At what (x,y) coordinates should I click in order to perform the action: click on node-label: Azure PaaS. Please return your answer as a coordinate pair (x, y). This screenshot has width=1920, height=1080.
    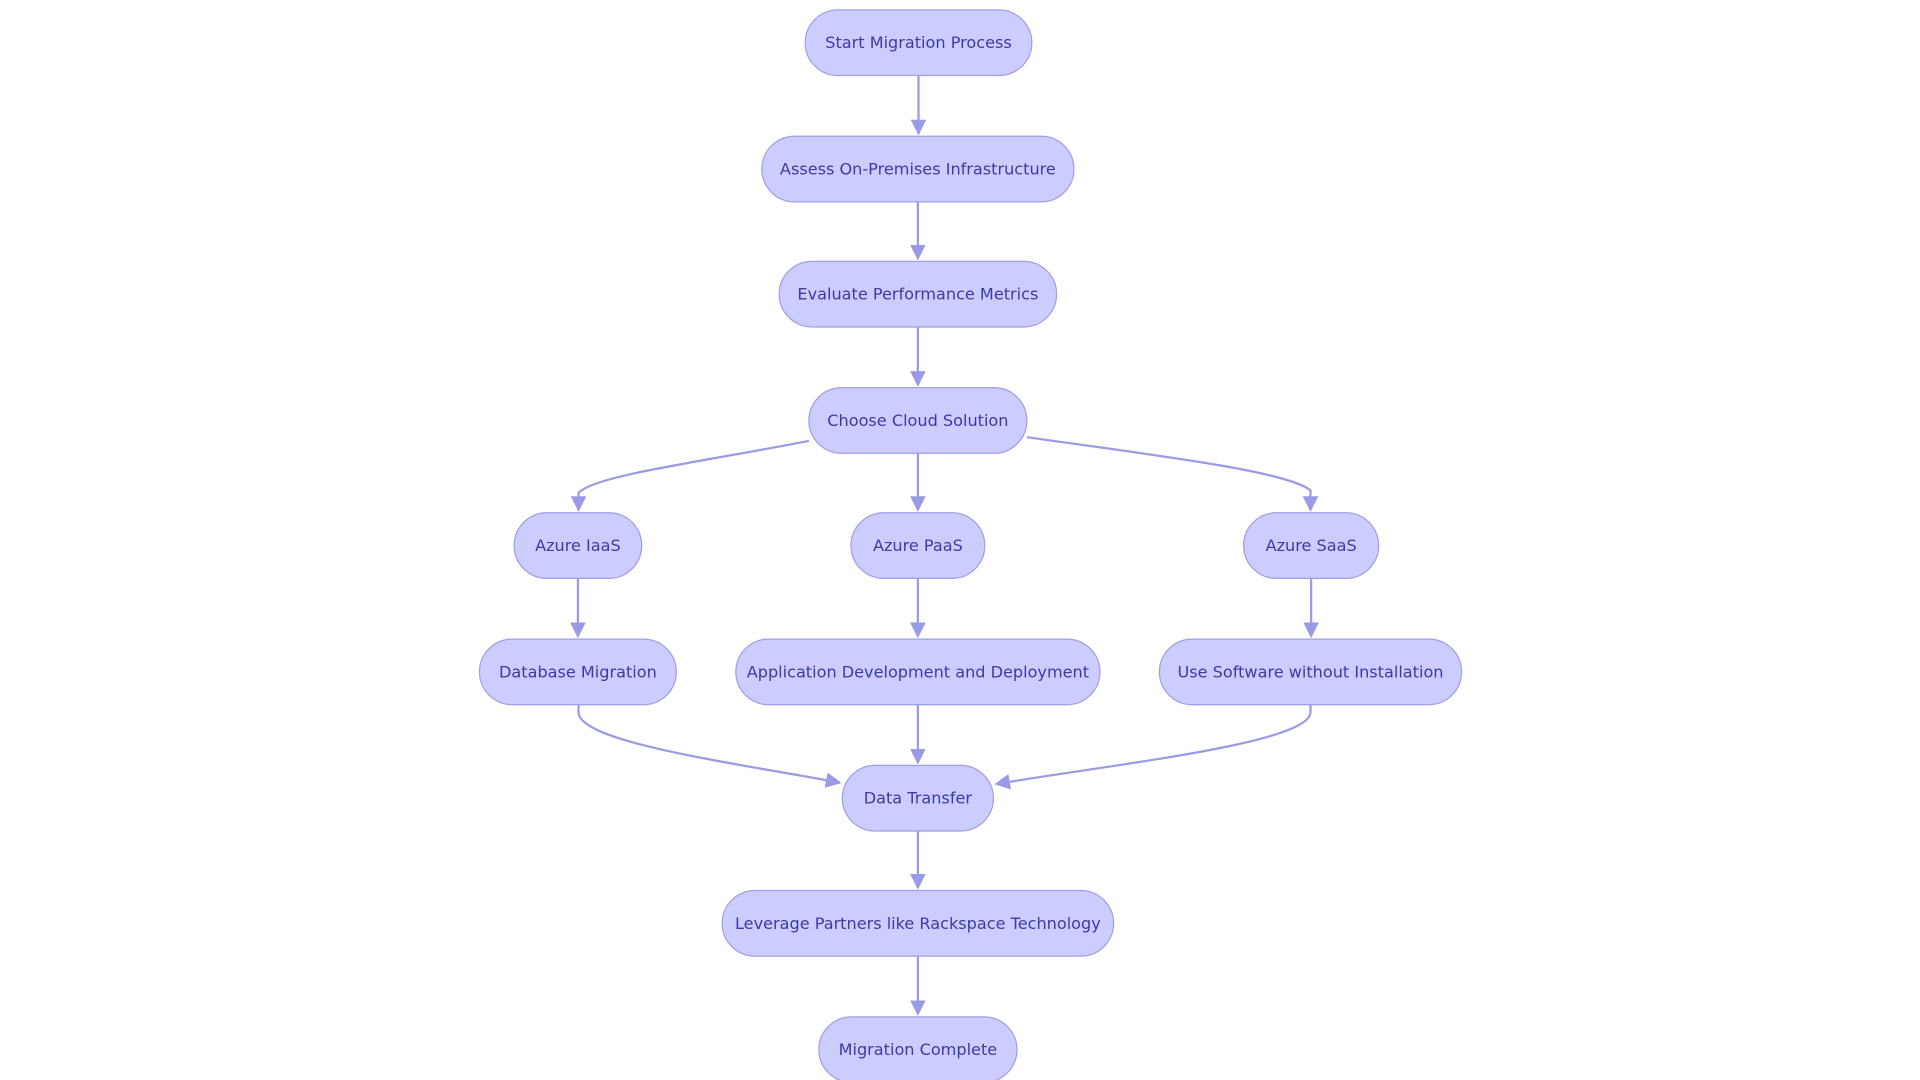
    Looking at the image, I should click on (918, 545).